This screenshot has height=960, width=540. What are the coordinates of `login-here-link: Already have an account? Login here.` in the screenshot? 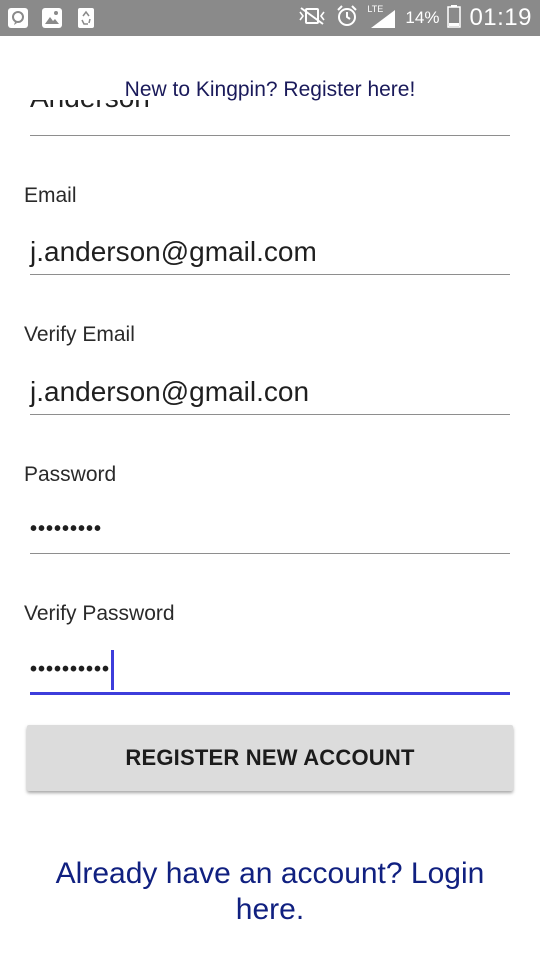 It's located at (270, 892).